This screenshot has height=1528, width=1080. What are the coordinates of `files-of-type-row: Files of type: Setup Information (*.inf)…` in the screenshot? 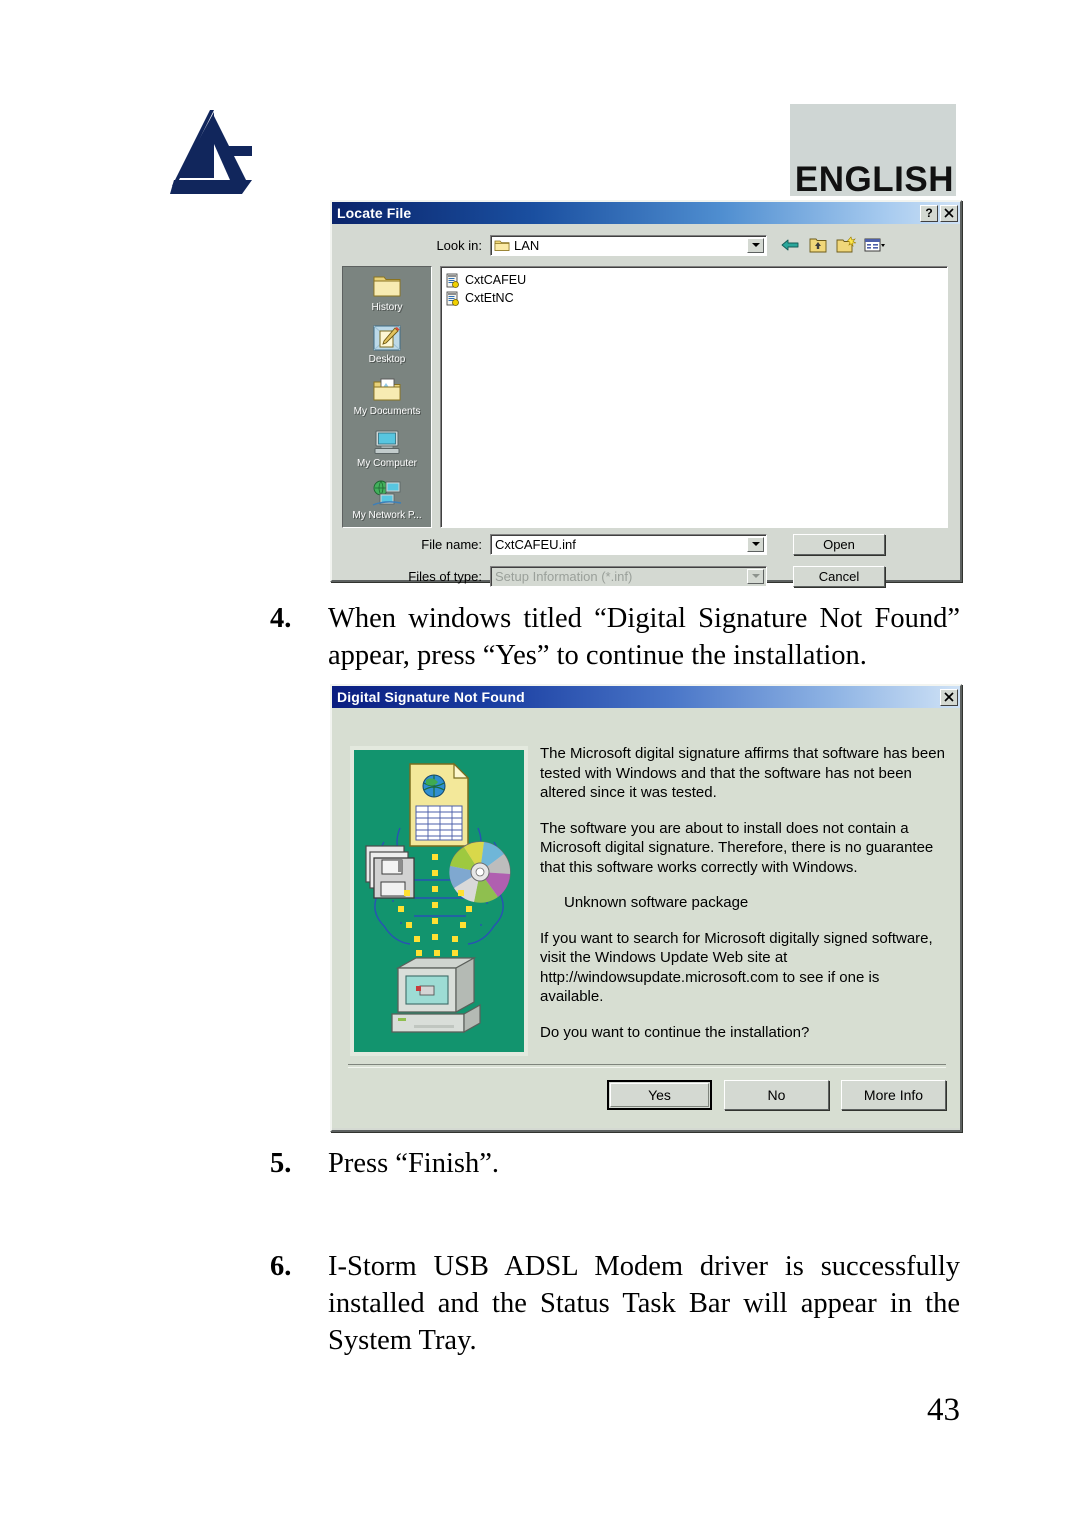 It's located at (646, 576).